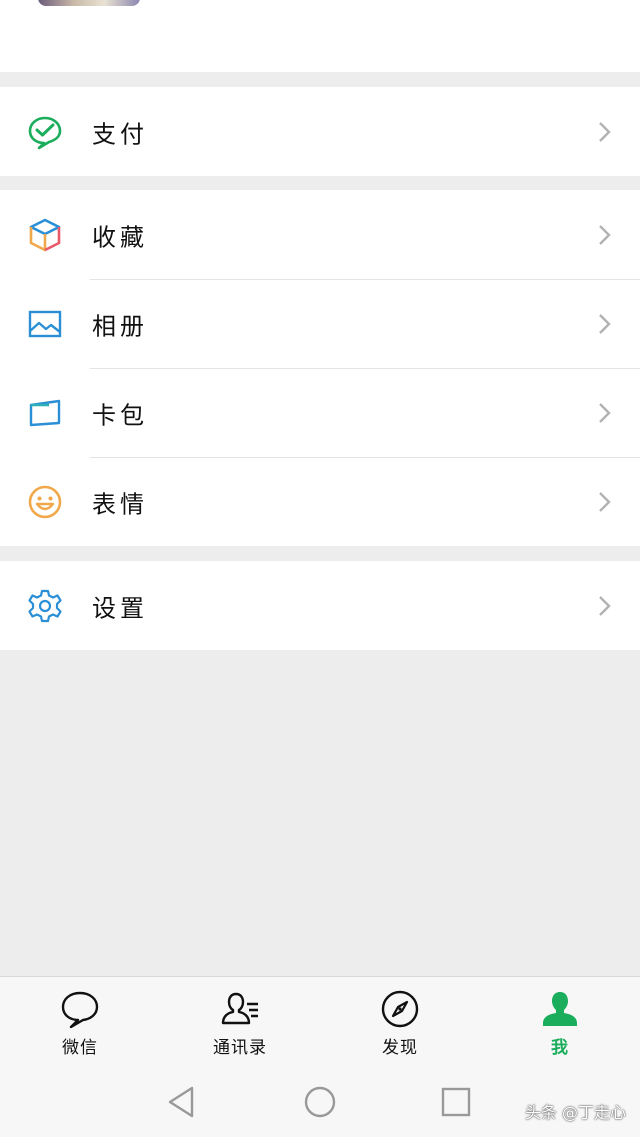 Image resolution: width=640 pixels, height=1137 pixels. I want to click on watermark: 头条 @丁走心, so click(575, 1112).